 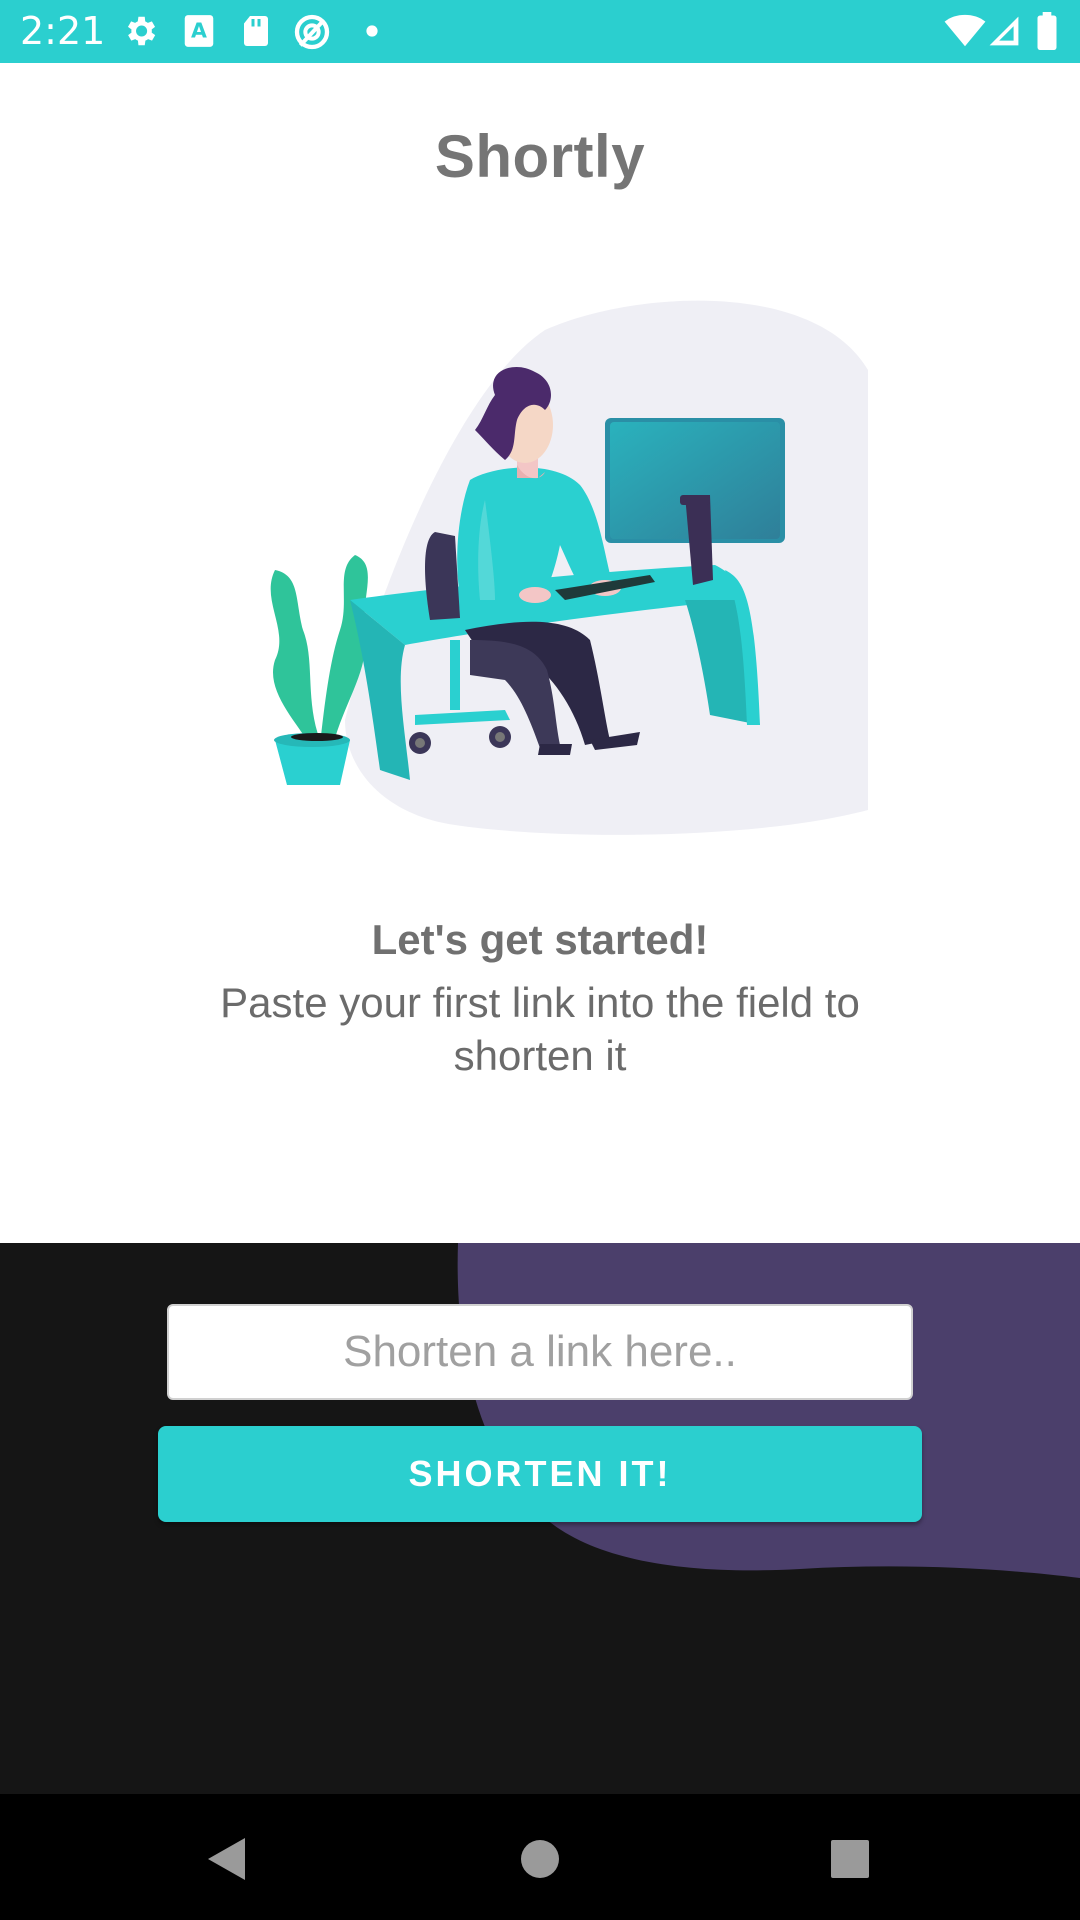 I want to click on font-a-icon: A, so click(x=199, y=31).